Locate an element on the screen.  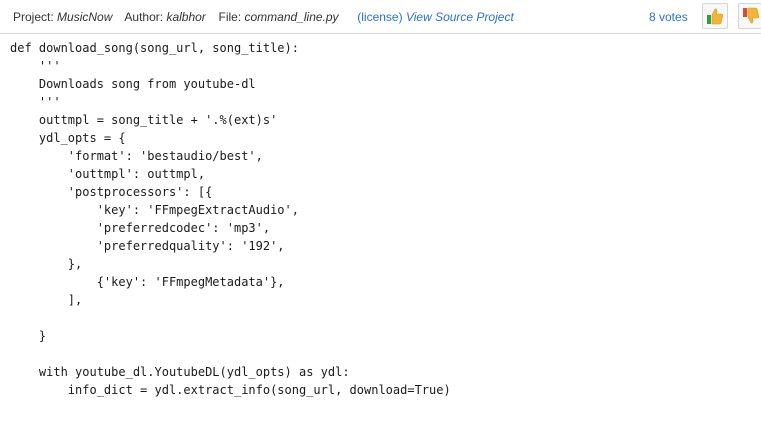
code-line: 'format': 'bestaudio/best', is located at coordinates (136, 156).